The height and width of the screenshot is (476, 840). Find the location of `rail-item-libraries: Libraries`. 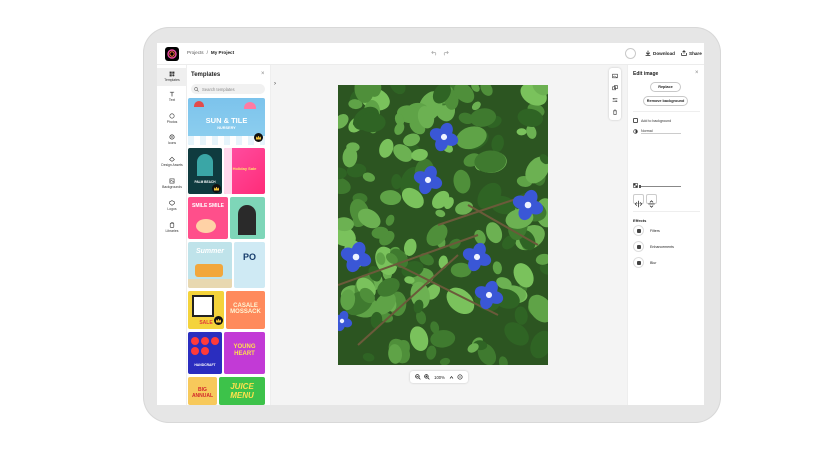

rail-item-libraries: Libraries is located at coordinates (172, 227).